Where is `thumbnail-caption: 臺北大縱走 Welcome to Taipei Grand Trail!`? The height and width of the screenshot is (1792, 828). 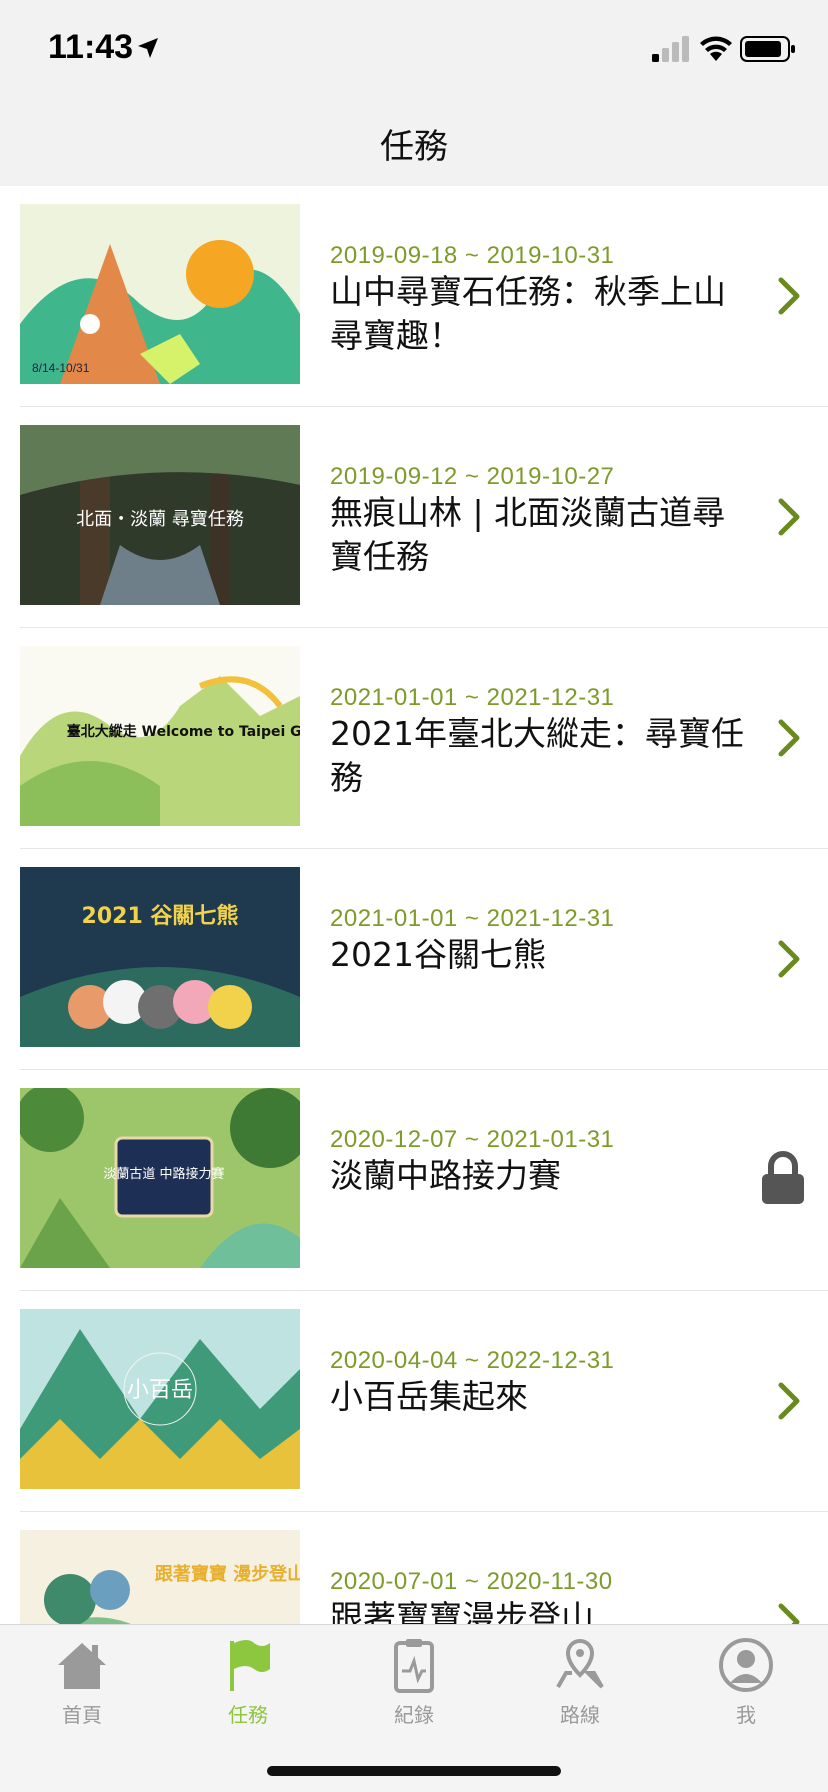
thumbnail-caption: 臺北大縱走 Welcome to Taipei Grand Trail! is located at coordinates (183, 731).